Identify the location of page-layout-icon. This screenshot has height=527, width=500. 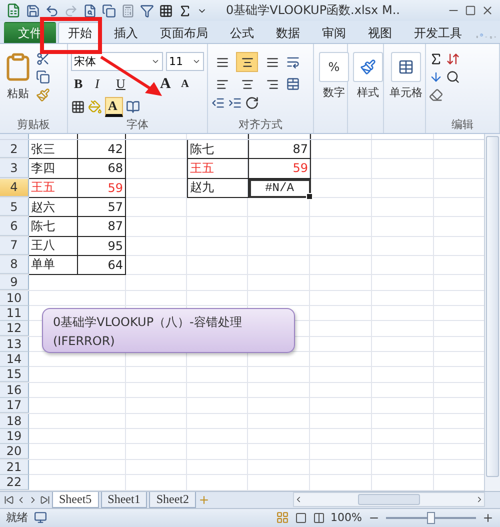
(300, 518).